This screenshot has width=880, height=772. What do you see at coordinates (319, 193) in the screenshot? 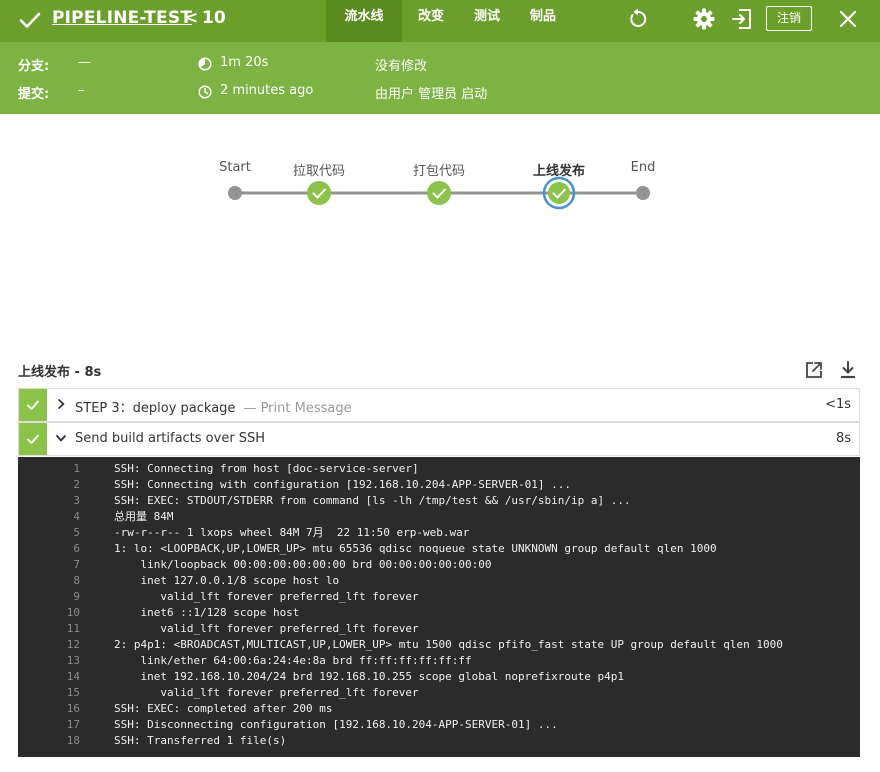
I see `stage-node-checkout` at bounding box center [319, 193].